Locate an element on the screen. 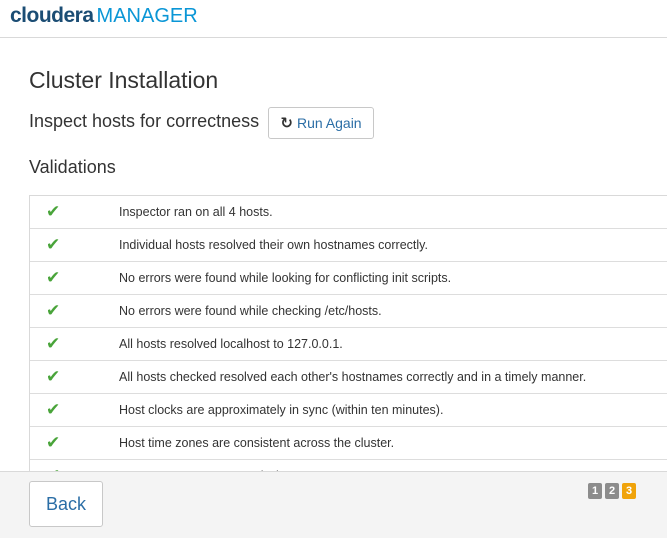  logo-product: MANAGER is located at coordinates (147, 16).